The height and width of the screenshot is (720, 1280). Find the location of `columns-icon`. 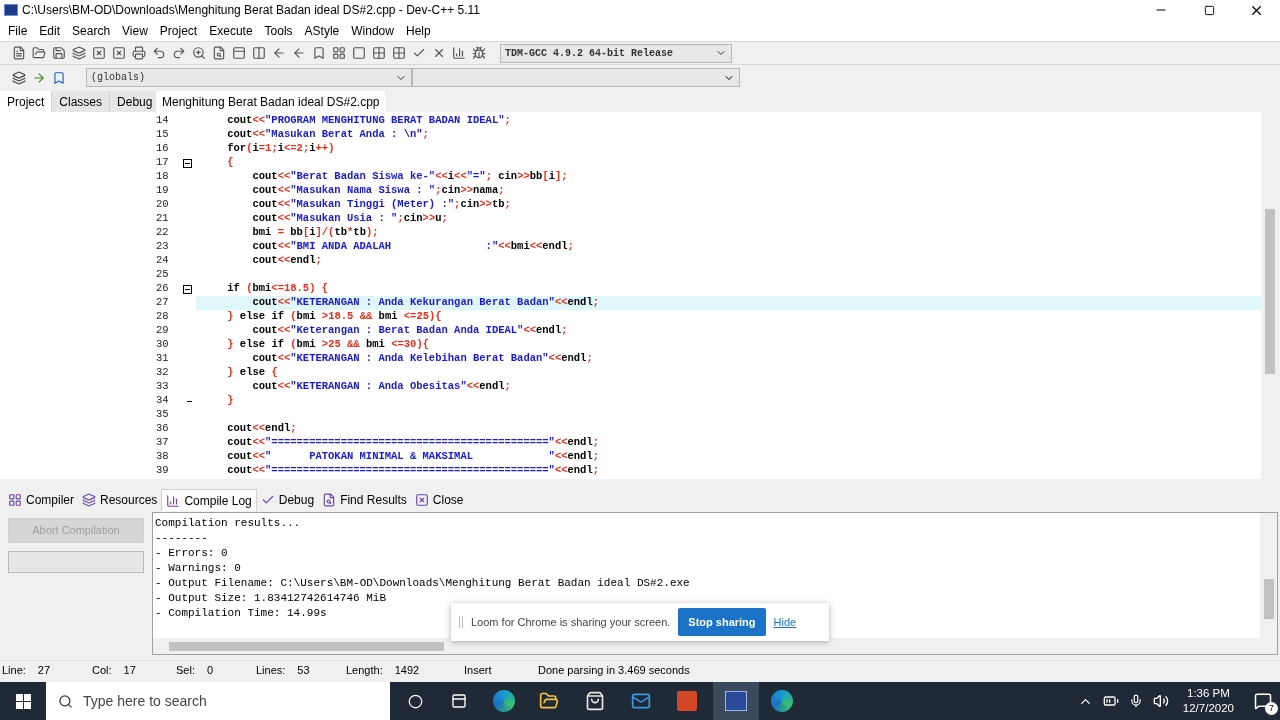

columns-icon is located at coordinates (259, 53).